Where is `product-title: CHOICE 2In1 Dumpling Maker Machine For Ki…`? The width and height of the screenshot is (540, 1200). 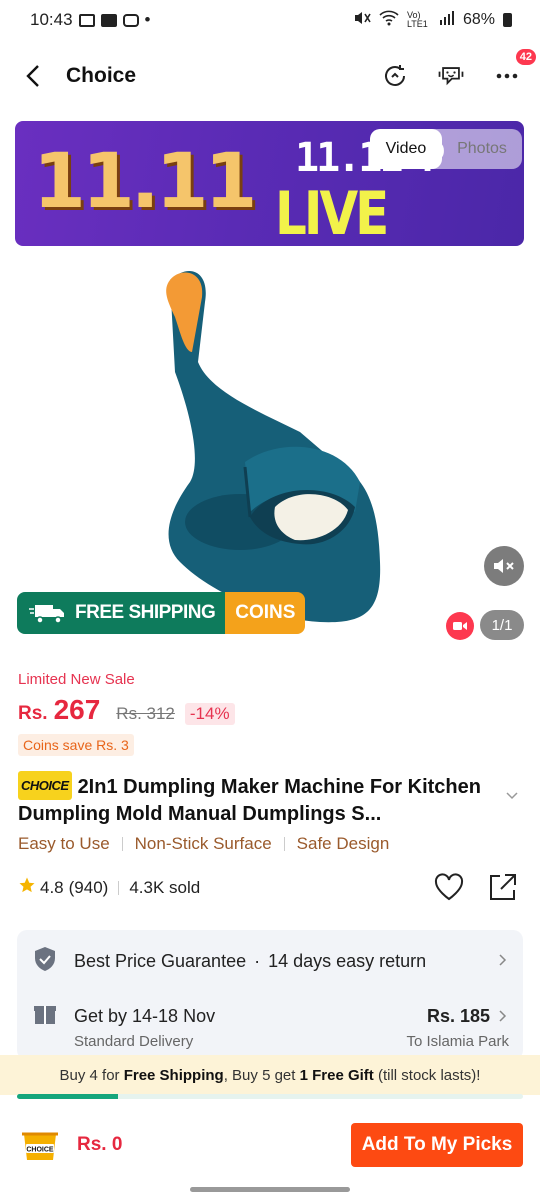
product-title: CHOICE 2In1 Dumpling Maker Machine For Ki… is located at coordinates (258, 799).